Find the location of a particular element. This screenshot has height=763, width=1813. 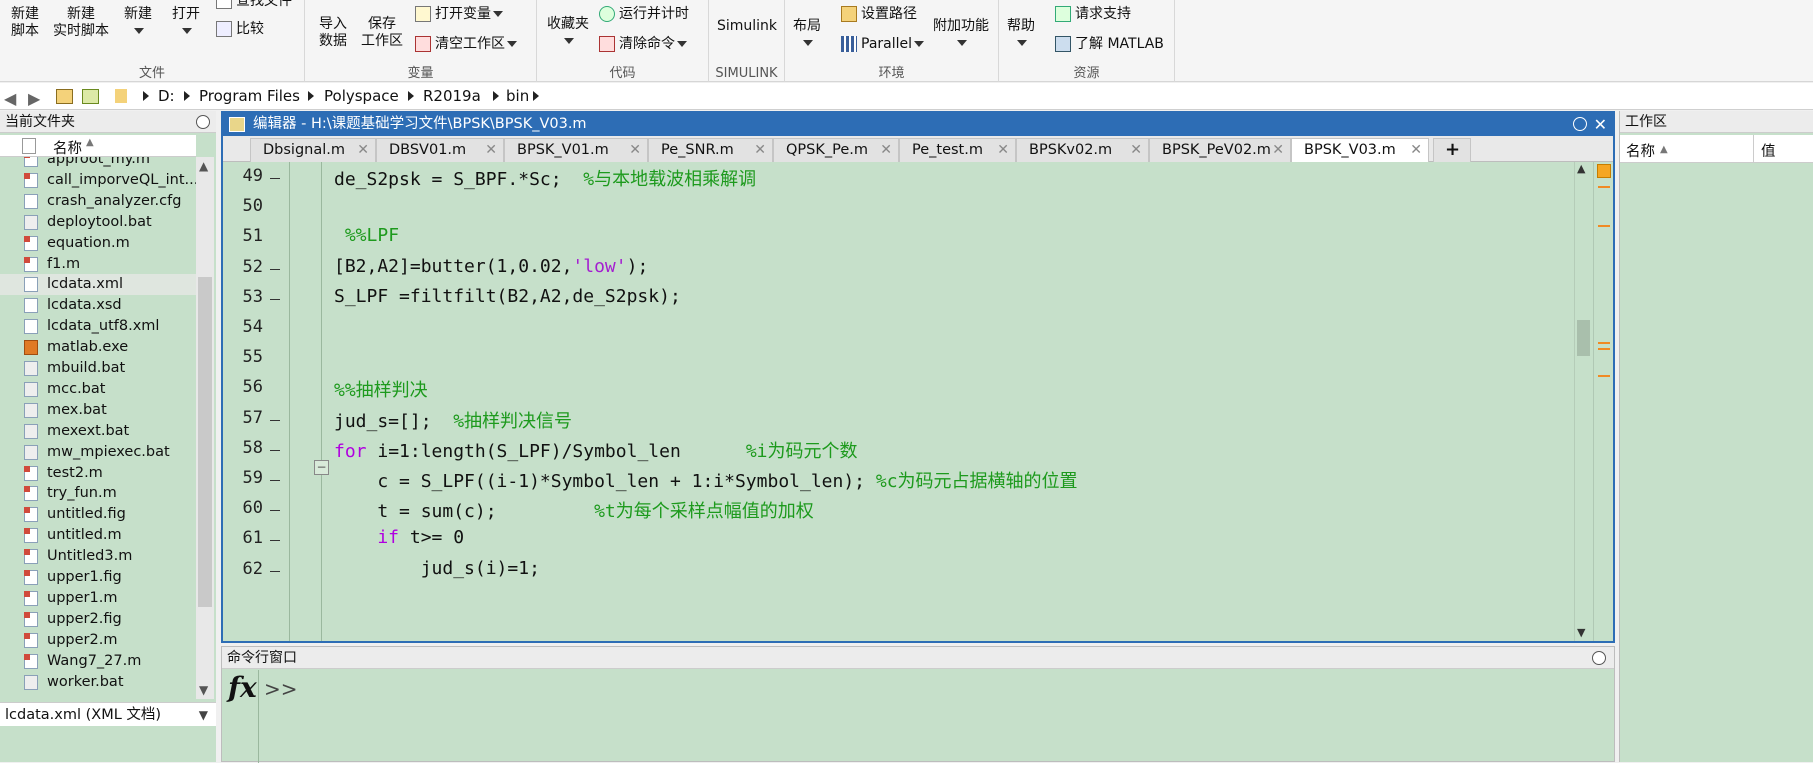

simulink-button: Simulink is located at coordinates (747, 26).